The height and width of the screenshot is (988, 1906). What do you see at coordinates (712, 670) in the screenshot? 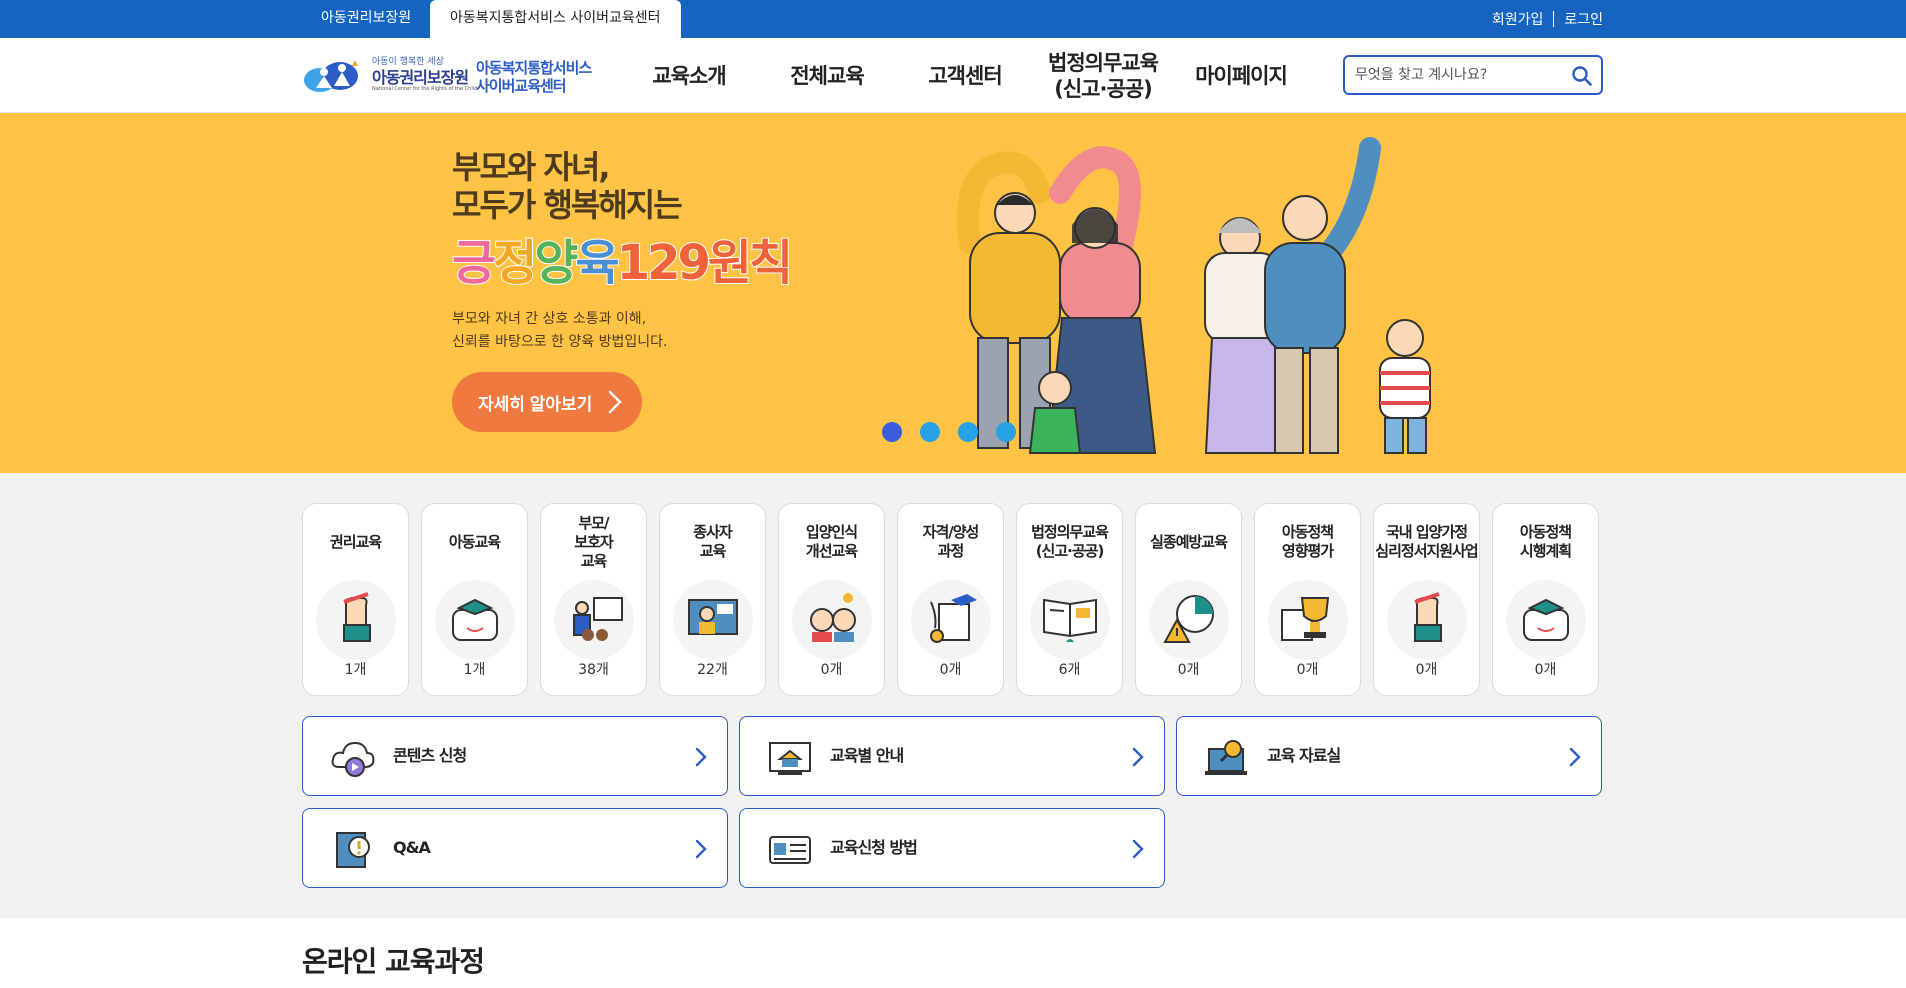
I see `category-count: 22개` at bounding box center [712, 670].